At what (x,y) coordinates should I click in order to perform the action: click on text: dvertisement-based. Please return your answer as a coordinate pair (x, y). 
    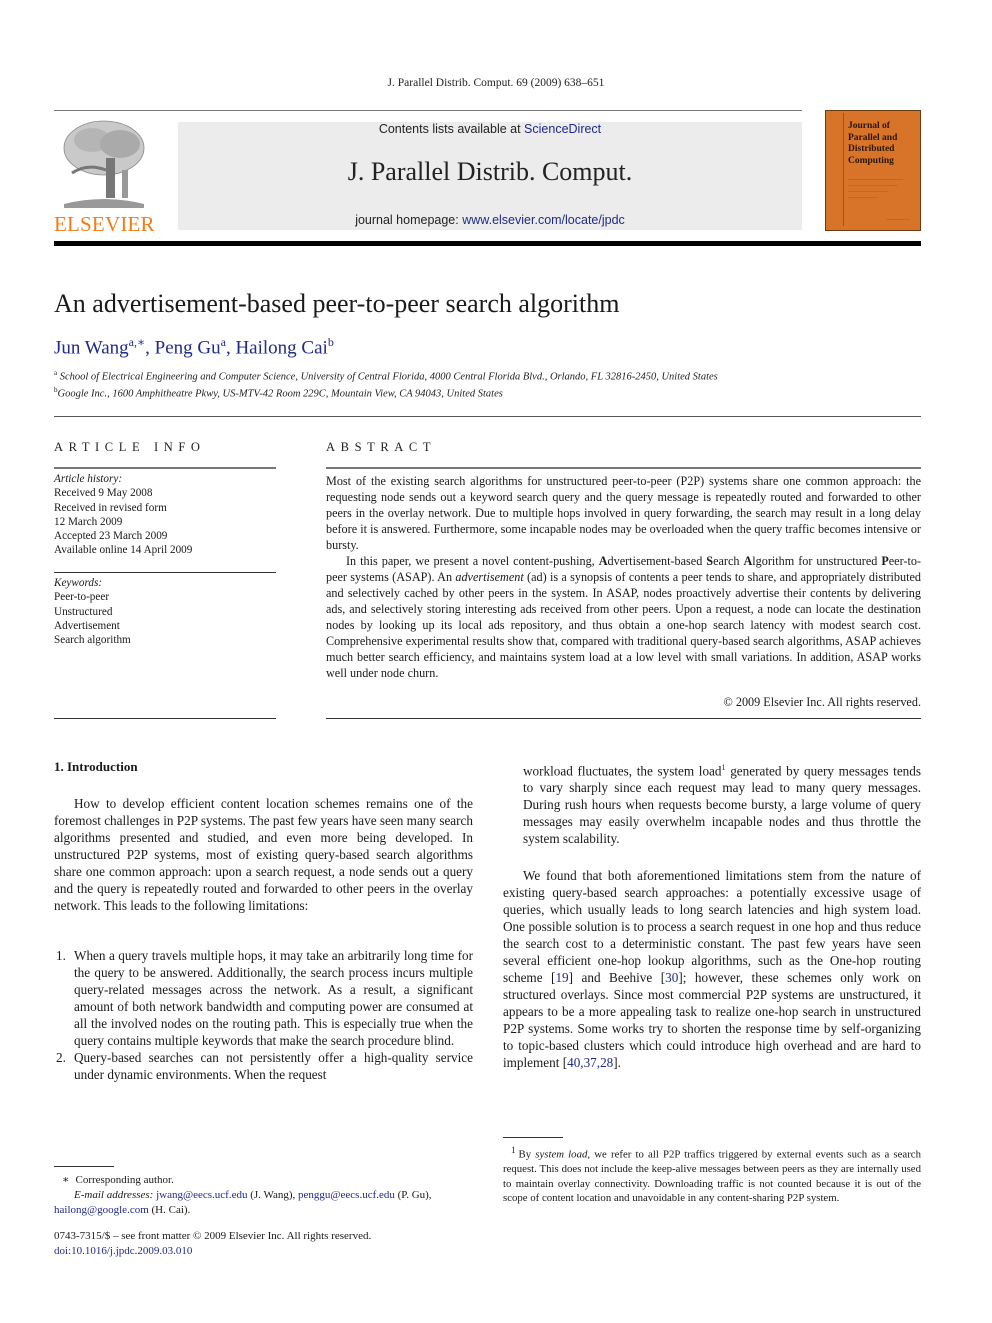
    Looking at the image, I should click on (657, 561).